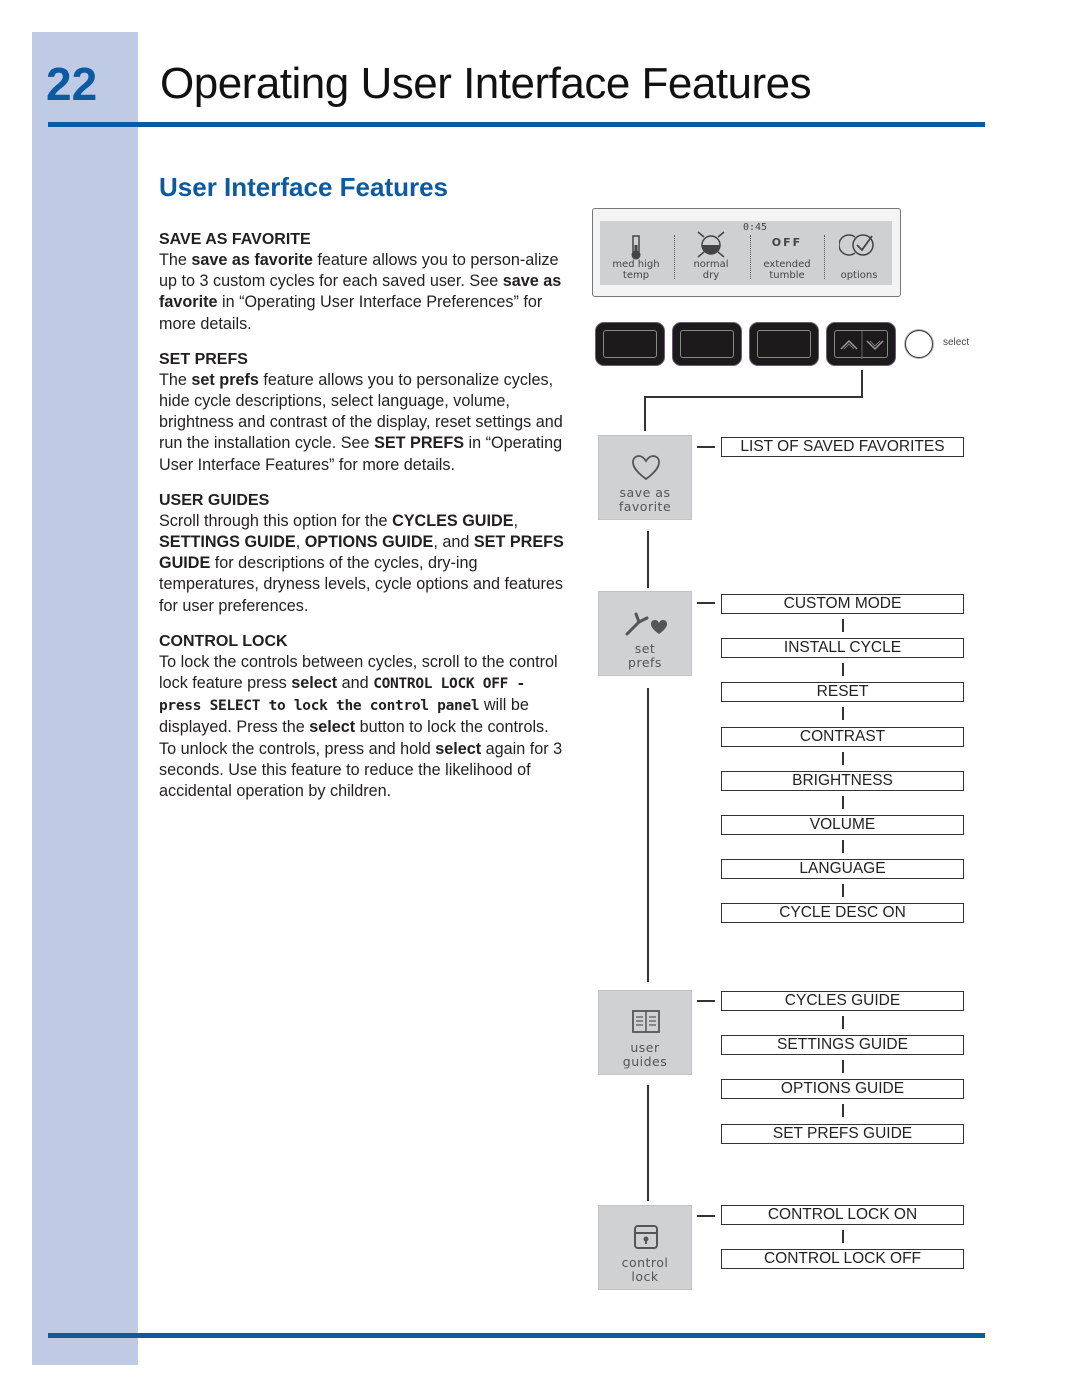 This screenshot has height=1397, width=1080. Describe the element at coordinates (453, 520) in the screenshot. I see `bold-term: CYCLES GUIDE` at that location.